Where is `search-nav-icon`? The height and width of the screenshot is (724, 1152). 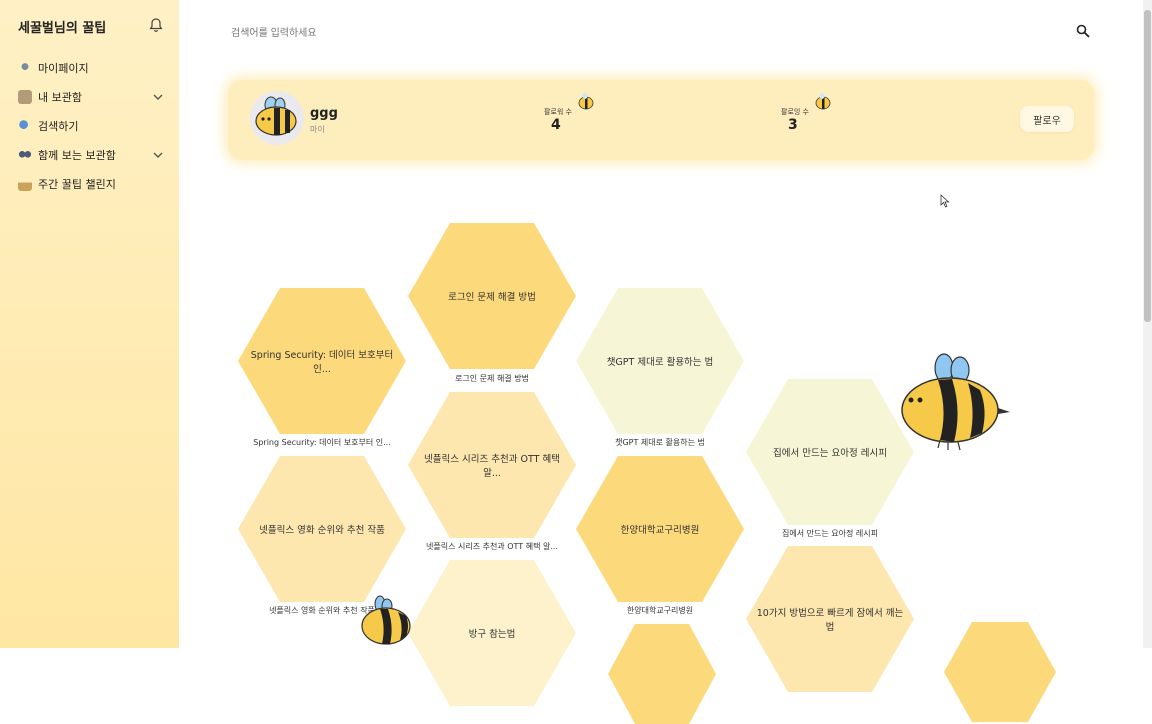 search-nav-icon is located at coordinates (25, 126).